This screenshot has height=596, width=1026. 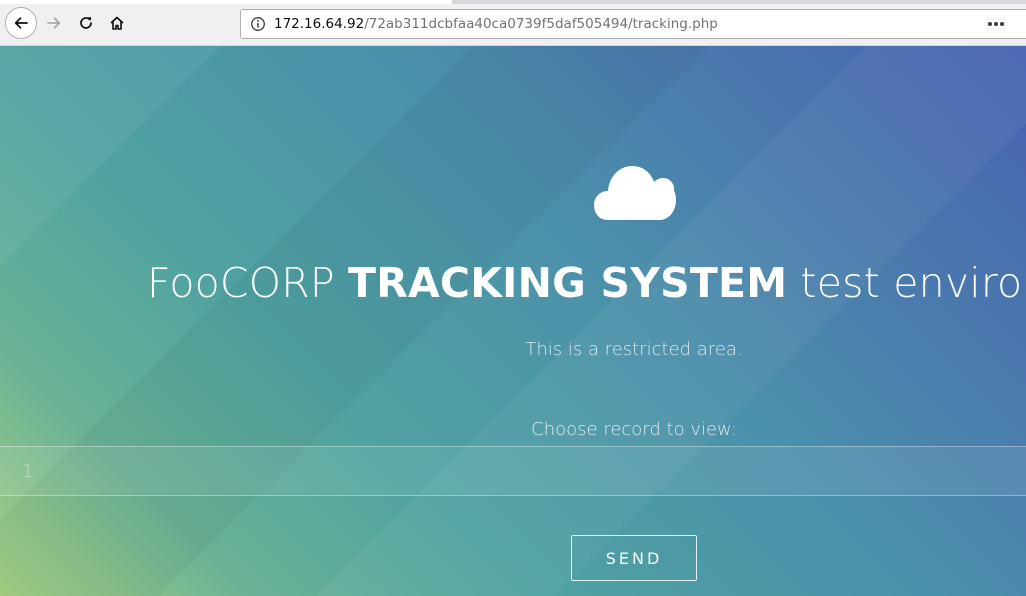 I want to click on page-actions-button, so click(x=996, y=24).